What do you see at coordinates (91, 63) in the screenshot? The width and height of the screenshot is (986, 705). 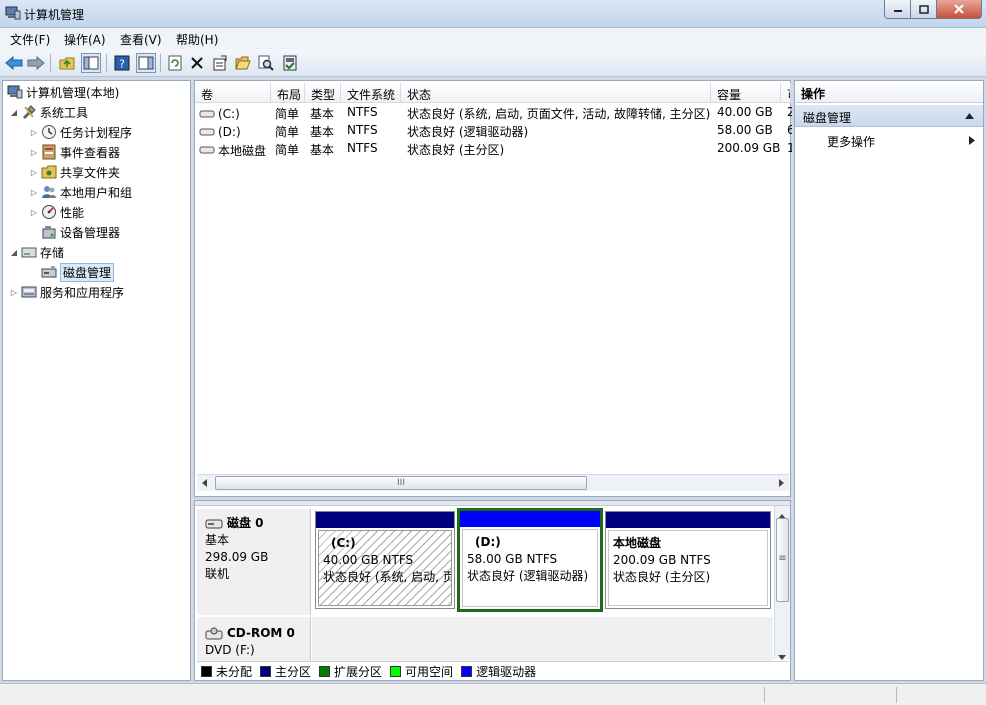 I see `show-hide-tree-button` at bounding box center [91, 63].